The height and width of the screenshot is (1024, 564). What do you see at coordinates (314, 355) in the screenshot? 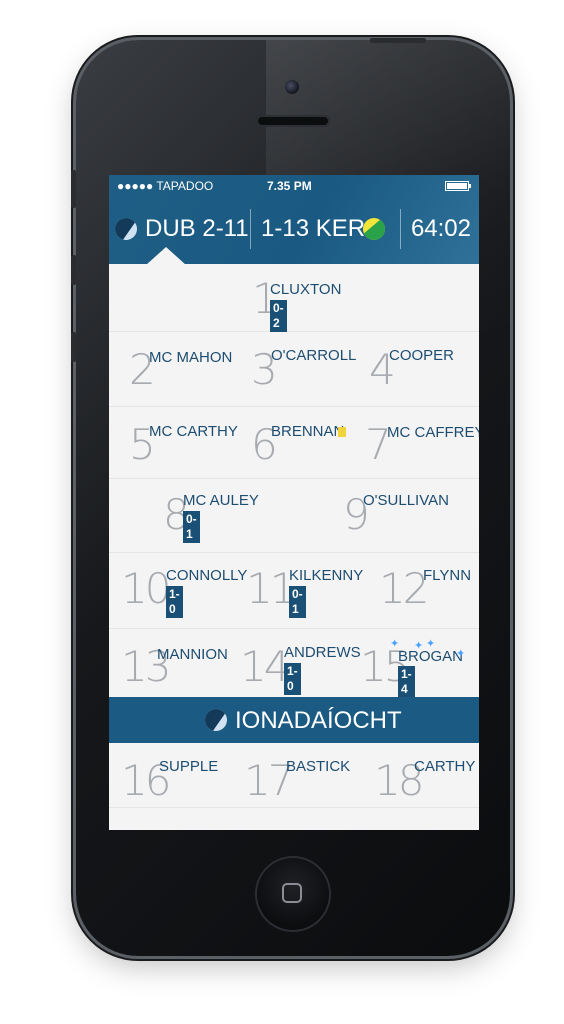
I see `player-name: O'CARROLL` at bounding box center [314, 355].